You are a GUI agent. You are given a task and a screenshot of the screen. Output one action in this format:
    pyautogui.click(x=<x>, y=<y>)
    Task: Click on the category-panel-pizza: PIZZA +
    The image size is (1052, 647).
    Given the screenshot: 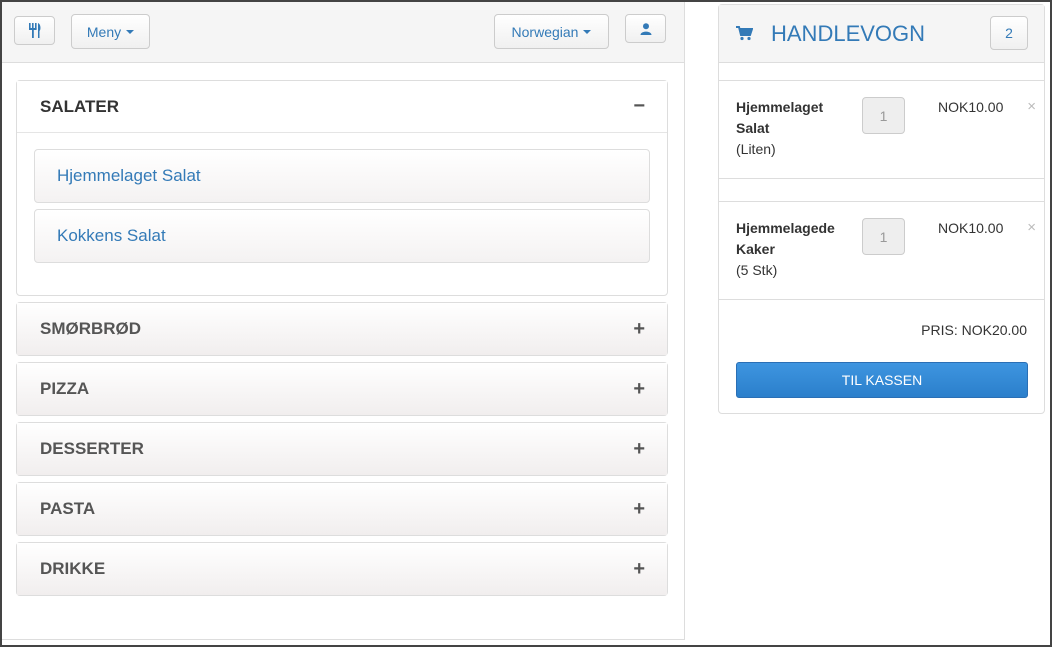 What is the action you would take?
    pyautogui.click(x=342, y=389)
    